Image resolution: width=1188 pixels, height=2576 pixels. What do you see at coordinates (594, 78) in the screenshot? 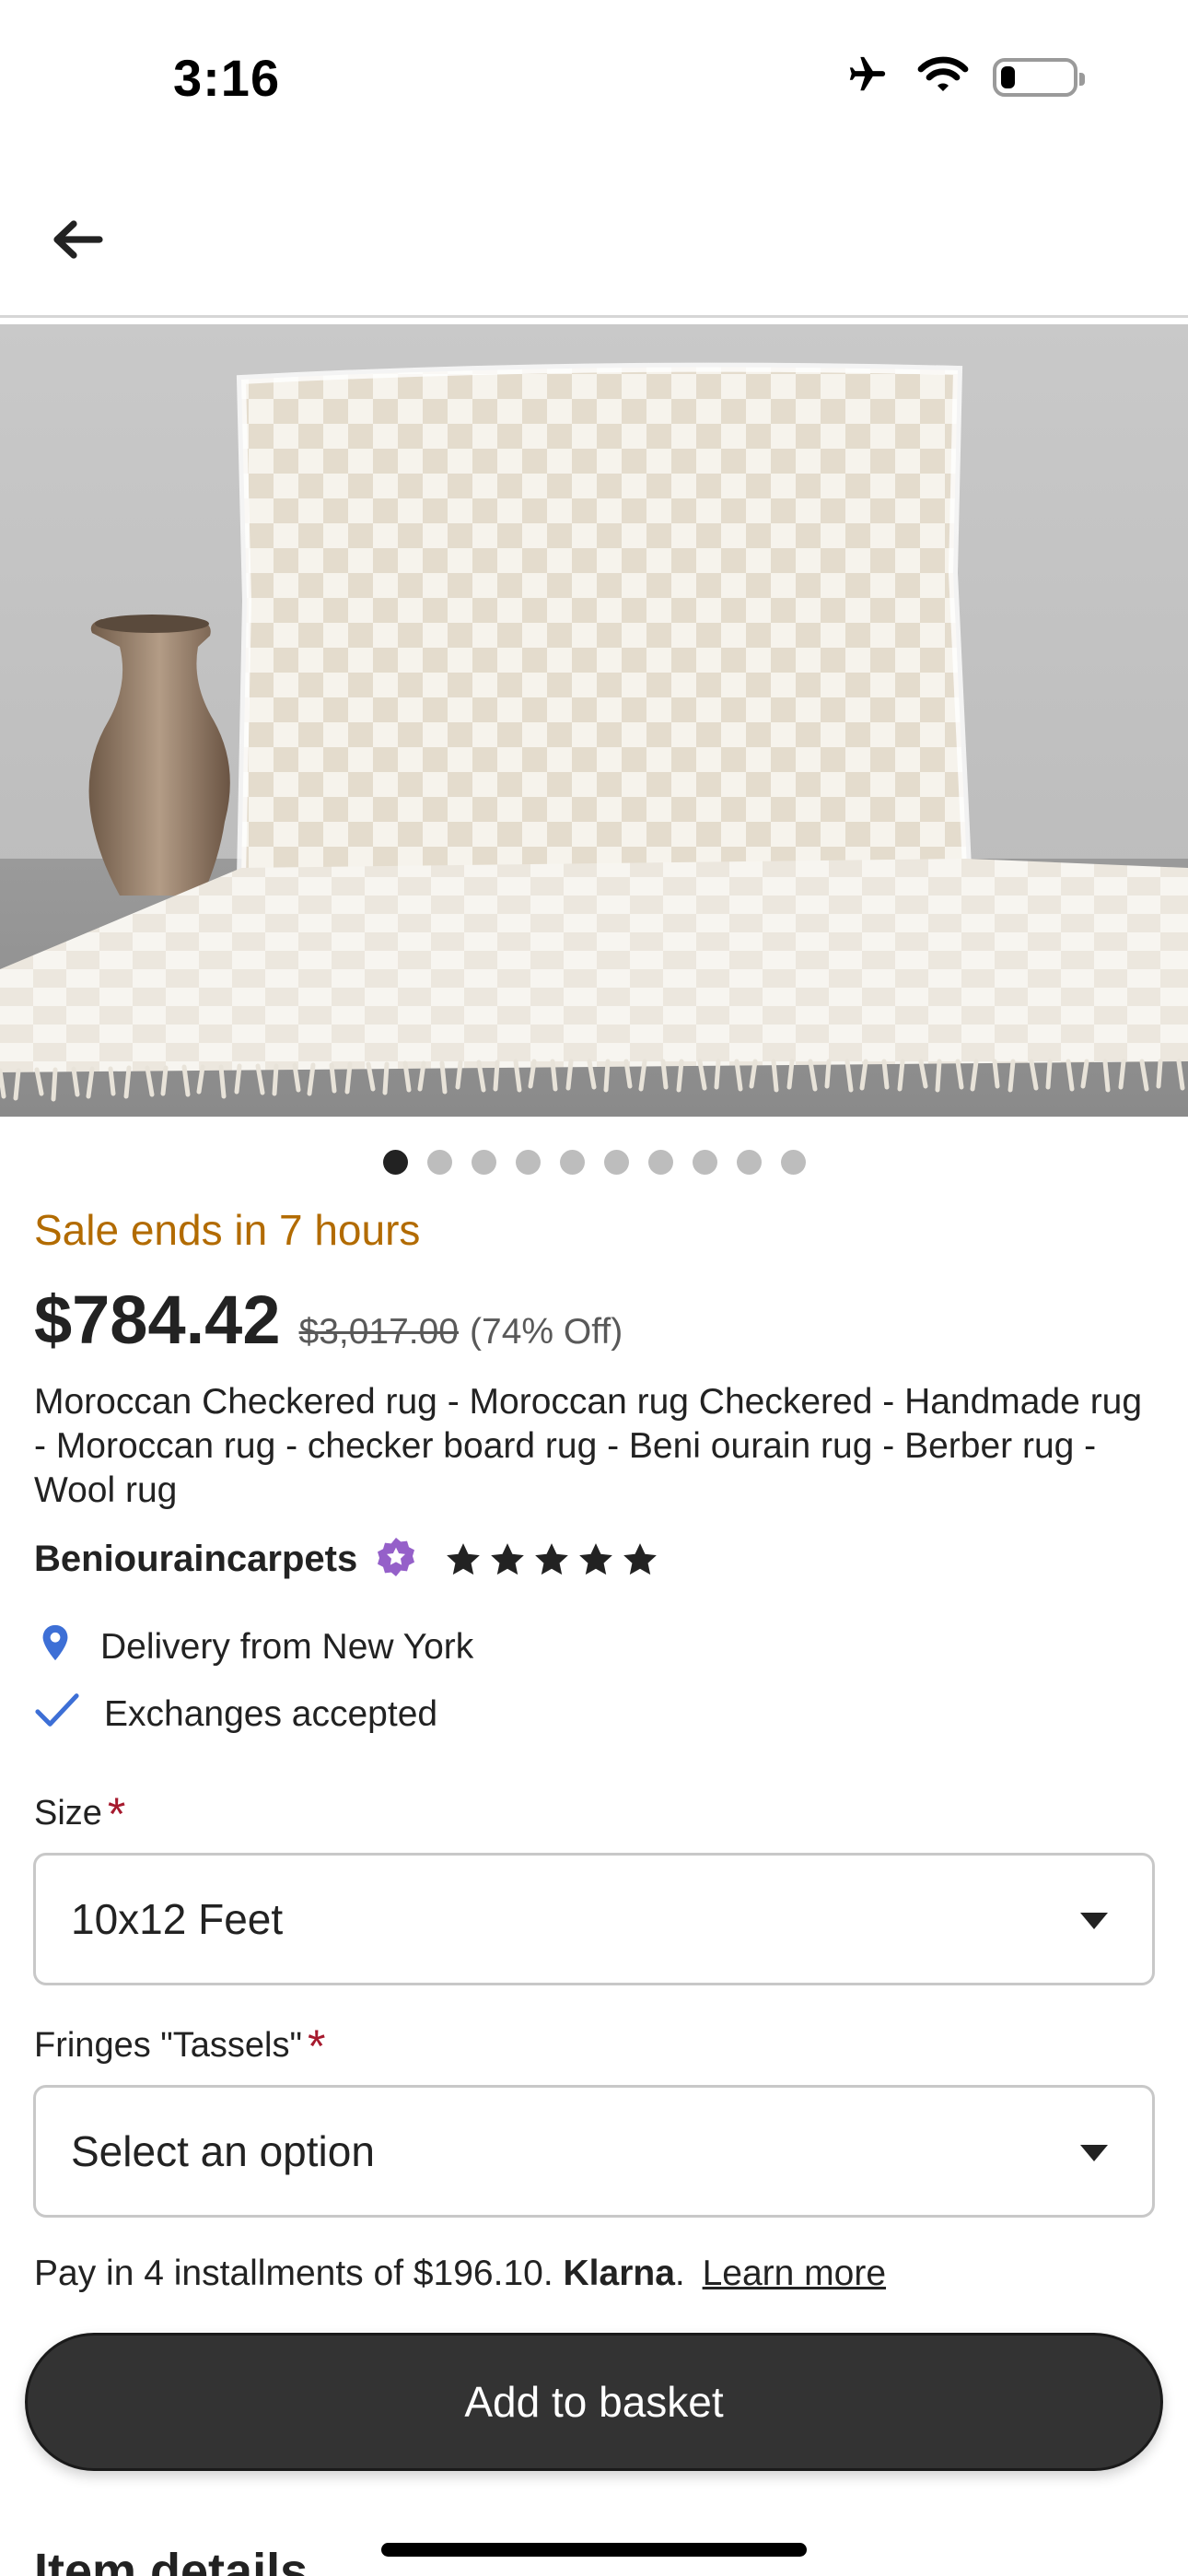
I see `status-bar: 3:16` at bounding box center [594, 78].